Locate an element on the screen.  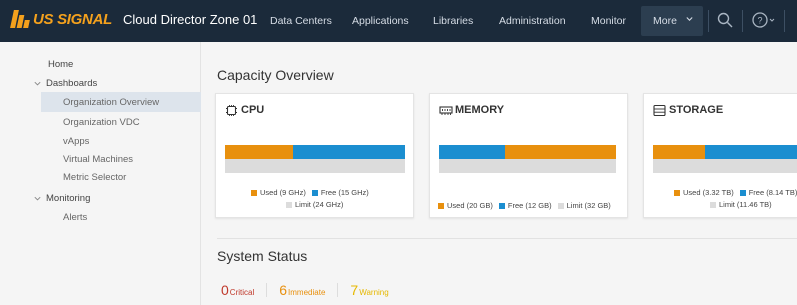
cpu-icon is located at coordinates (231, 110).